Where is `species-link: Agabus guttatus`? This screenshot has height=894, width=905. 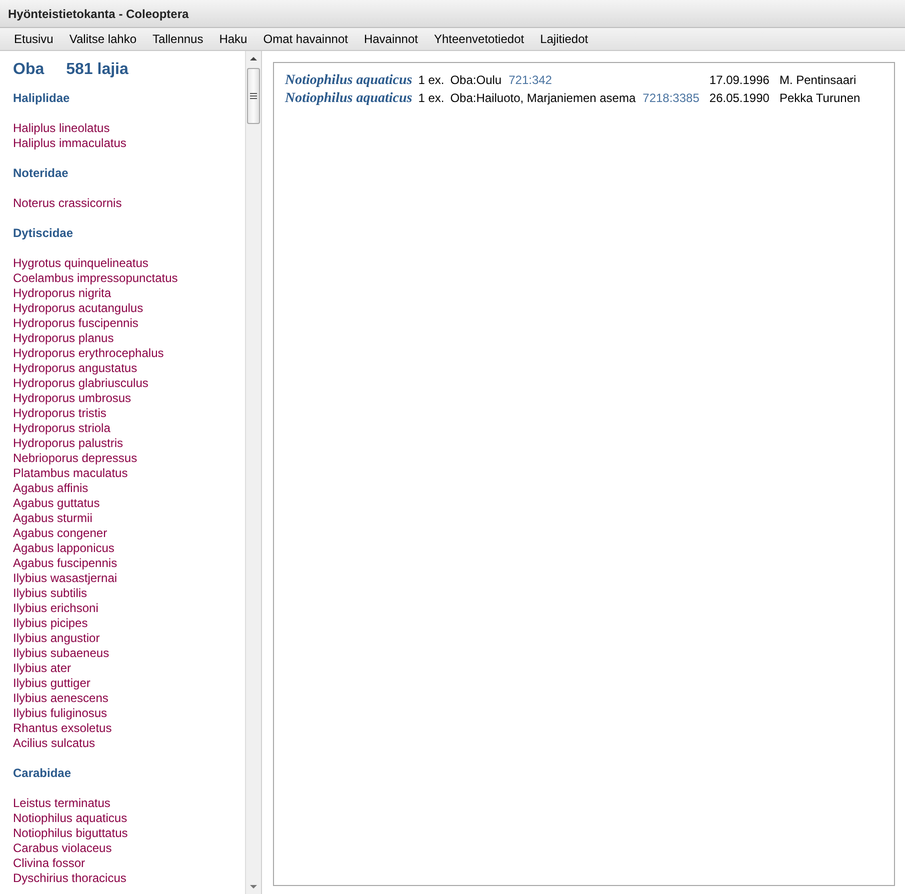
species-link: Agabus guttatus is located at coordinates (129, 503).